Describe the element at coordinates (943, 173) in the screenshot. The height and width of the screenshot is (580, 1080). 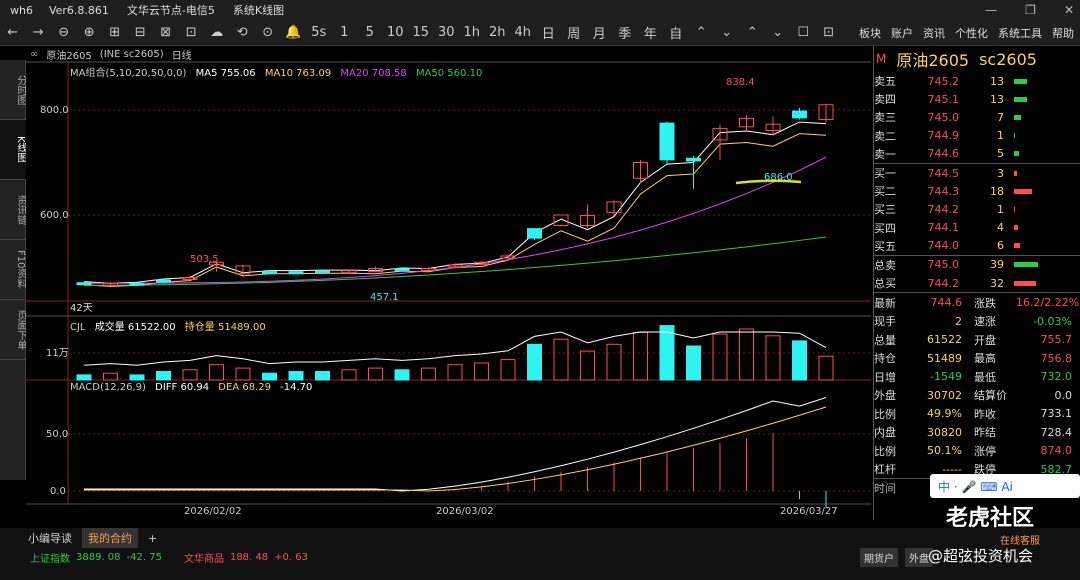
I see `bids-price: 744.5` at that location.